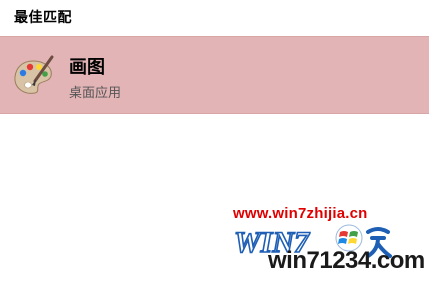  What do you see at coordinates (87, 67) in the screenshot?
I see `app-name: 画图` at bounding box center [87, 67].